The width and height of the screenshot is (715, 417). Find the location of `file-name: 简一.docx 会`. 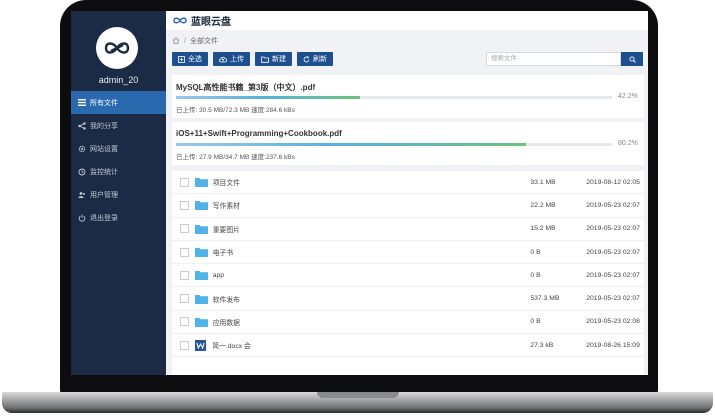

file-name: 简一.docx 会 is located at coordinates (371, 345).